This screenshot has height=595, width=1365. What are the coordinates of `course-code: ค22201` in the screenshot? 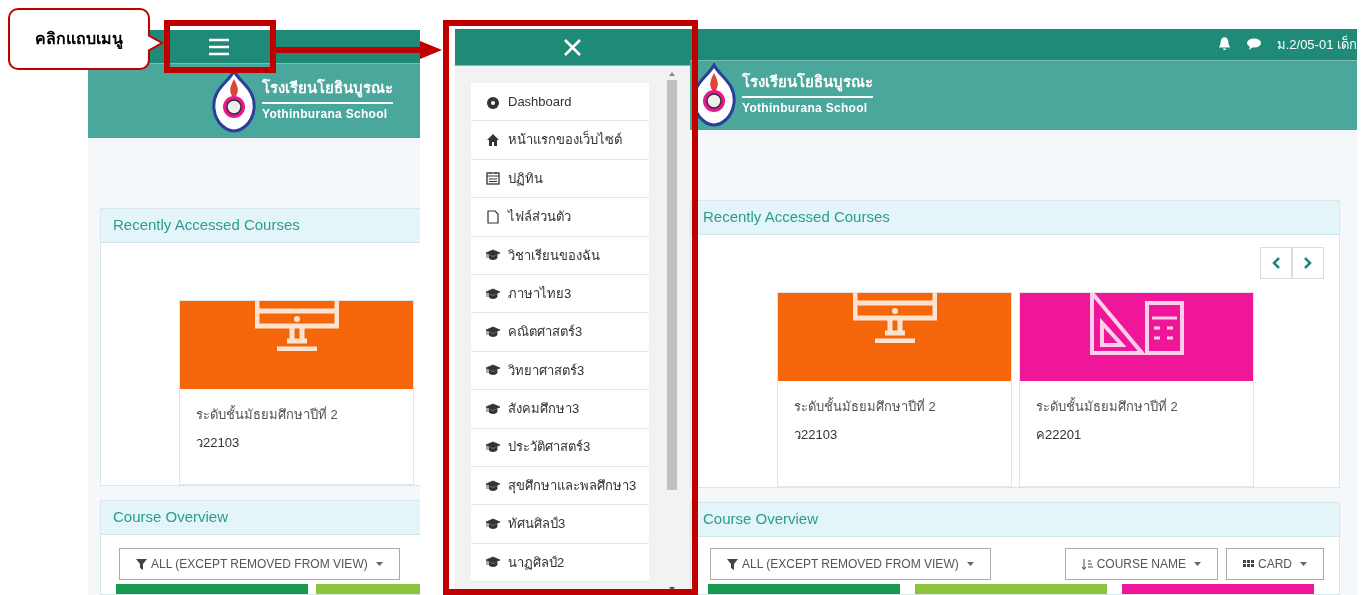 It's located at (1136, 434).